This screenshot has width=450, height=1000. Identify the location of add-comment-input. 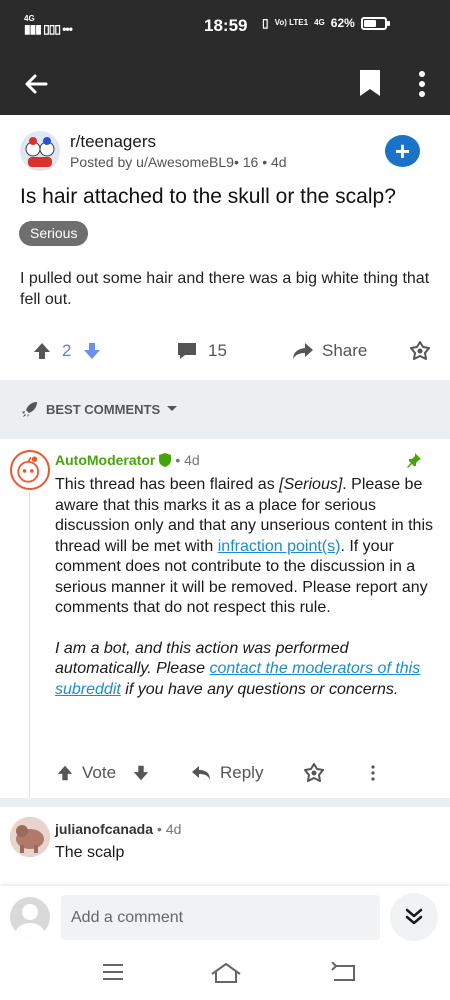
(220, 917).